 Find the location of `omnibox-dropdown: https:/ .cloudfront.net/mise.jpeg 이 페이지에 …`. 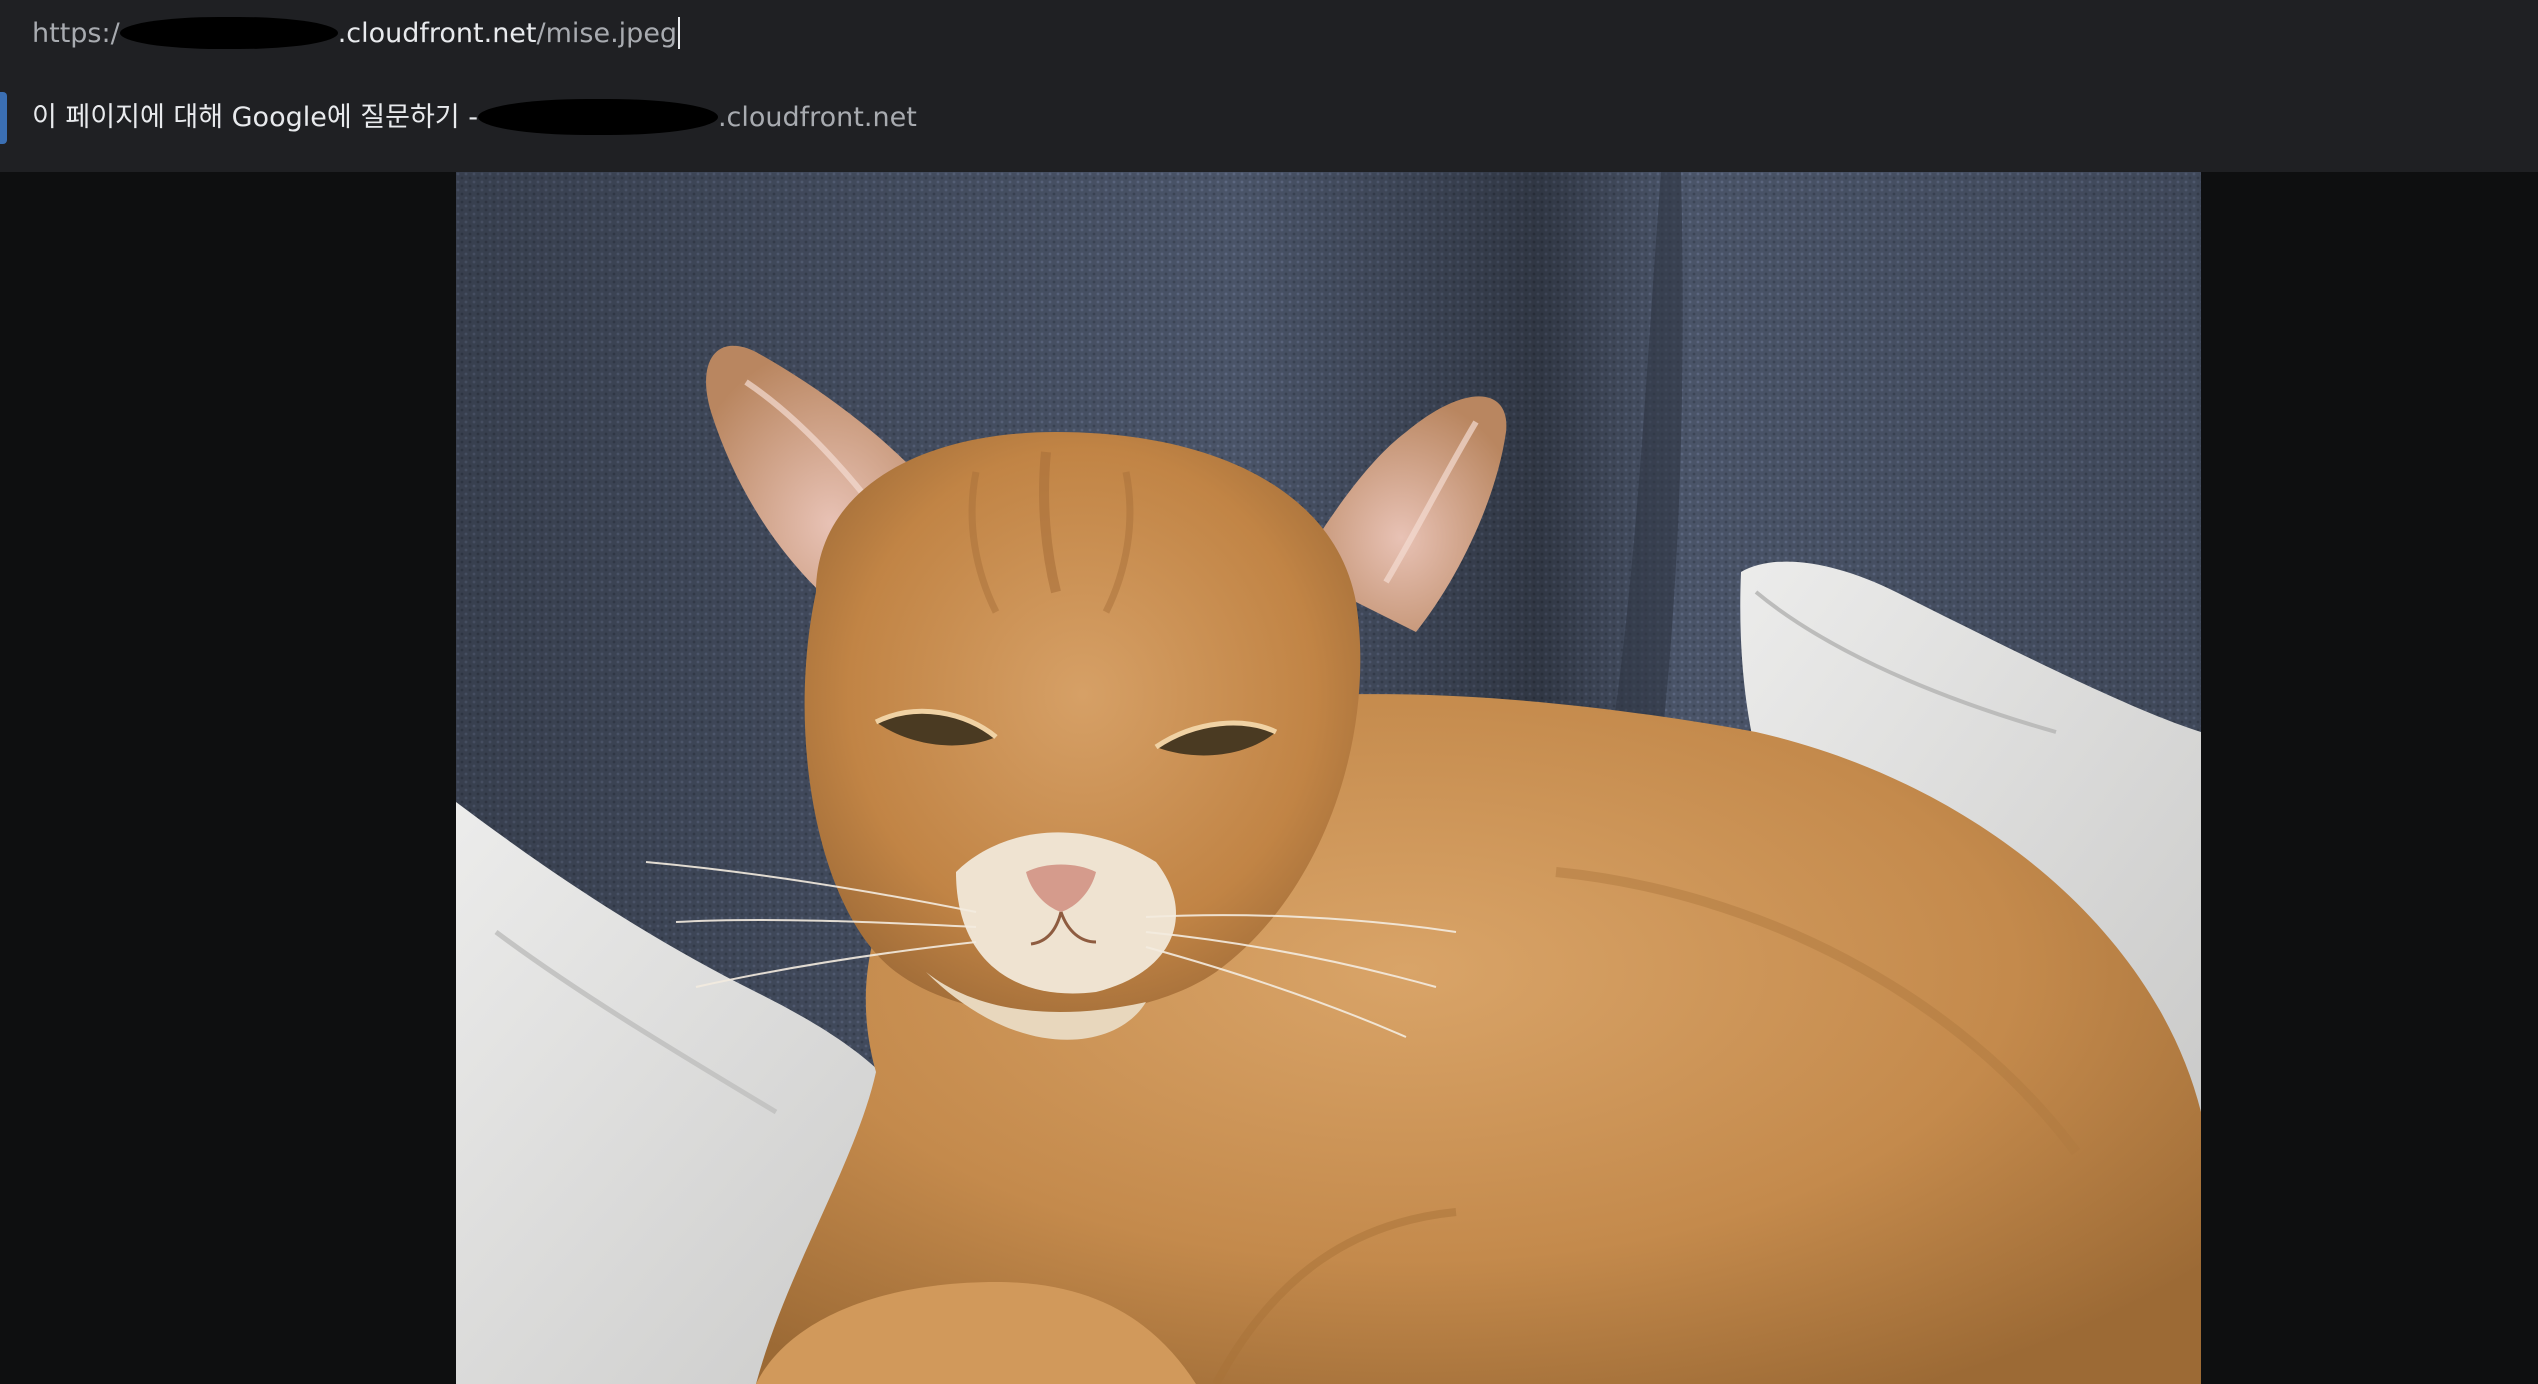

omnibox-dropdown: https:/ .cloudfront.net/mise.jpeg 이 페이지에 … is located at coordinates (1269, 86).